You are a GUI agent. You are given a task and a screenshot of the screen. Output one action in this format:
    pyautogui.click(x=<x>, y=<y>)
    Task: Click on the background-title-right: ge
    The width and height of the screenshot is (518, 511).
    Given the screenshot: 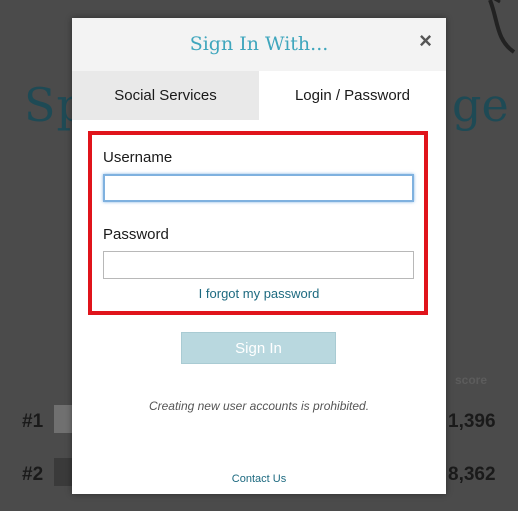 What is the action you would take?
    pyautogui.click(x=480, y=105)
    